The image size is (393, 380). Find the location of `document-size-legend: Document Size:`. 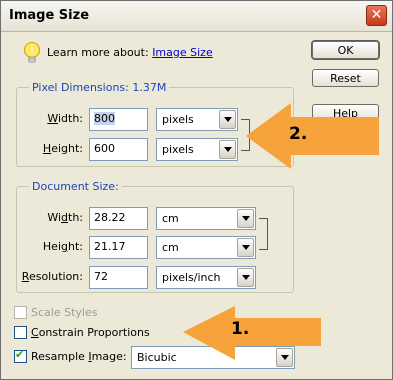

document-size-legend: Document Size: is located at coordinates (75, 186).